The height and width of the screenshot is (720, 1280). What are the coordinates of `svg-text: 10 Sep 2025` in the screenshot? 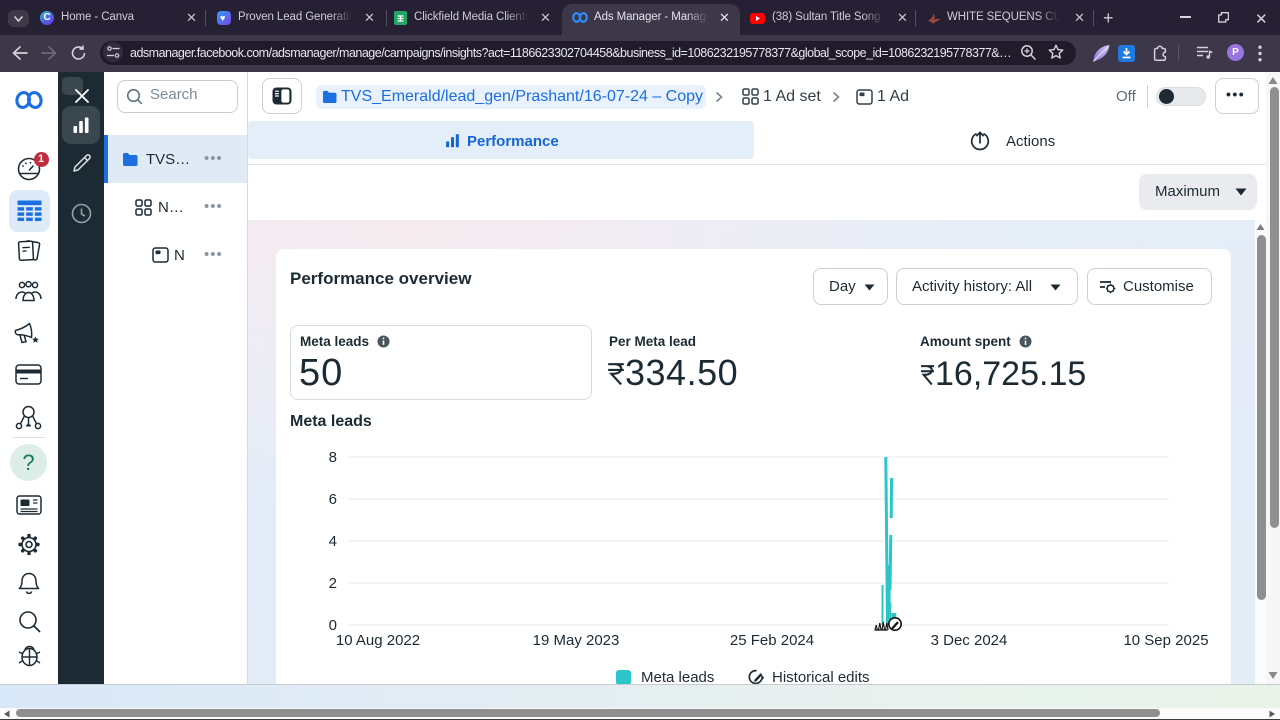 It's located at (1165, 640).